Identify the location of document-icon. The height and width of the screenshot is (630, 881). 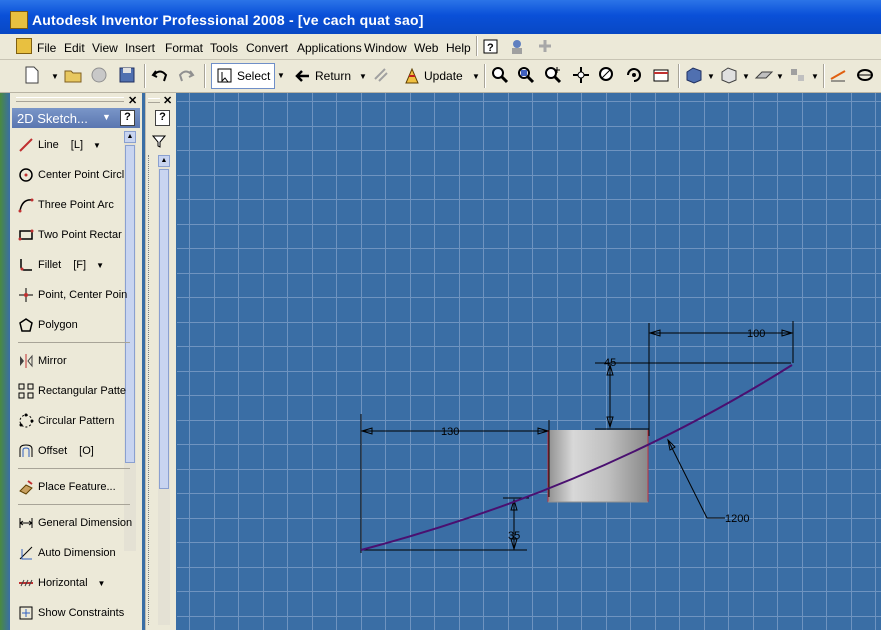
(24, 46).